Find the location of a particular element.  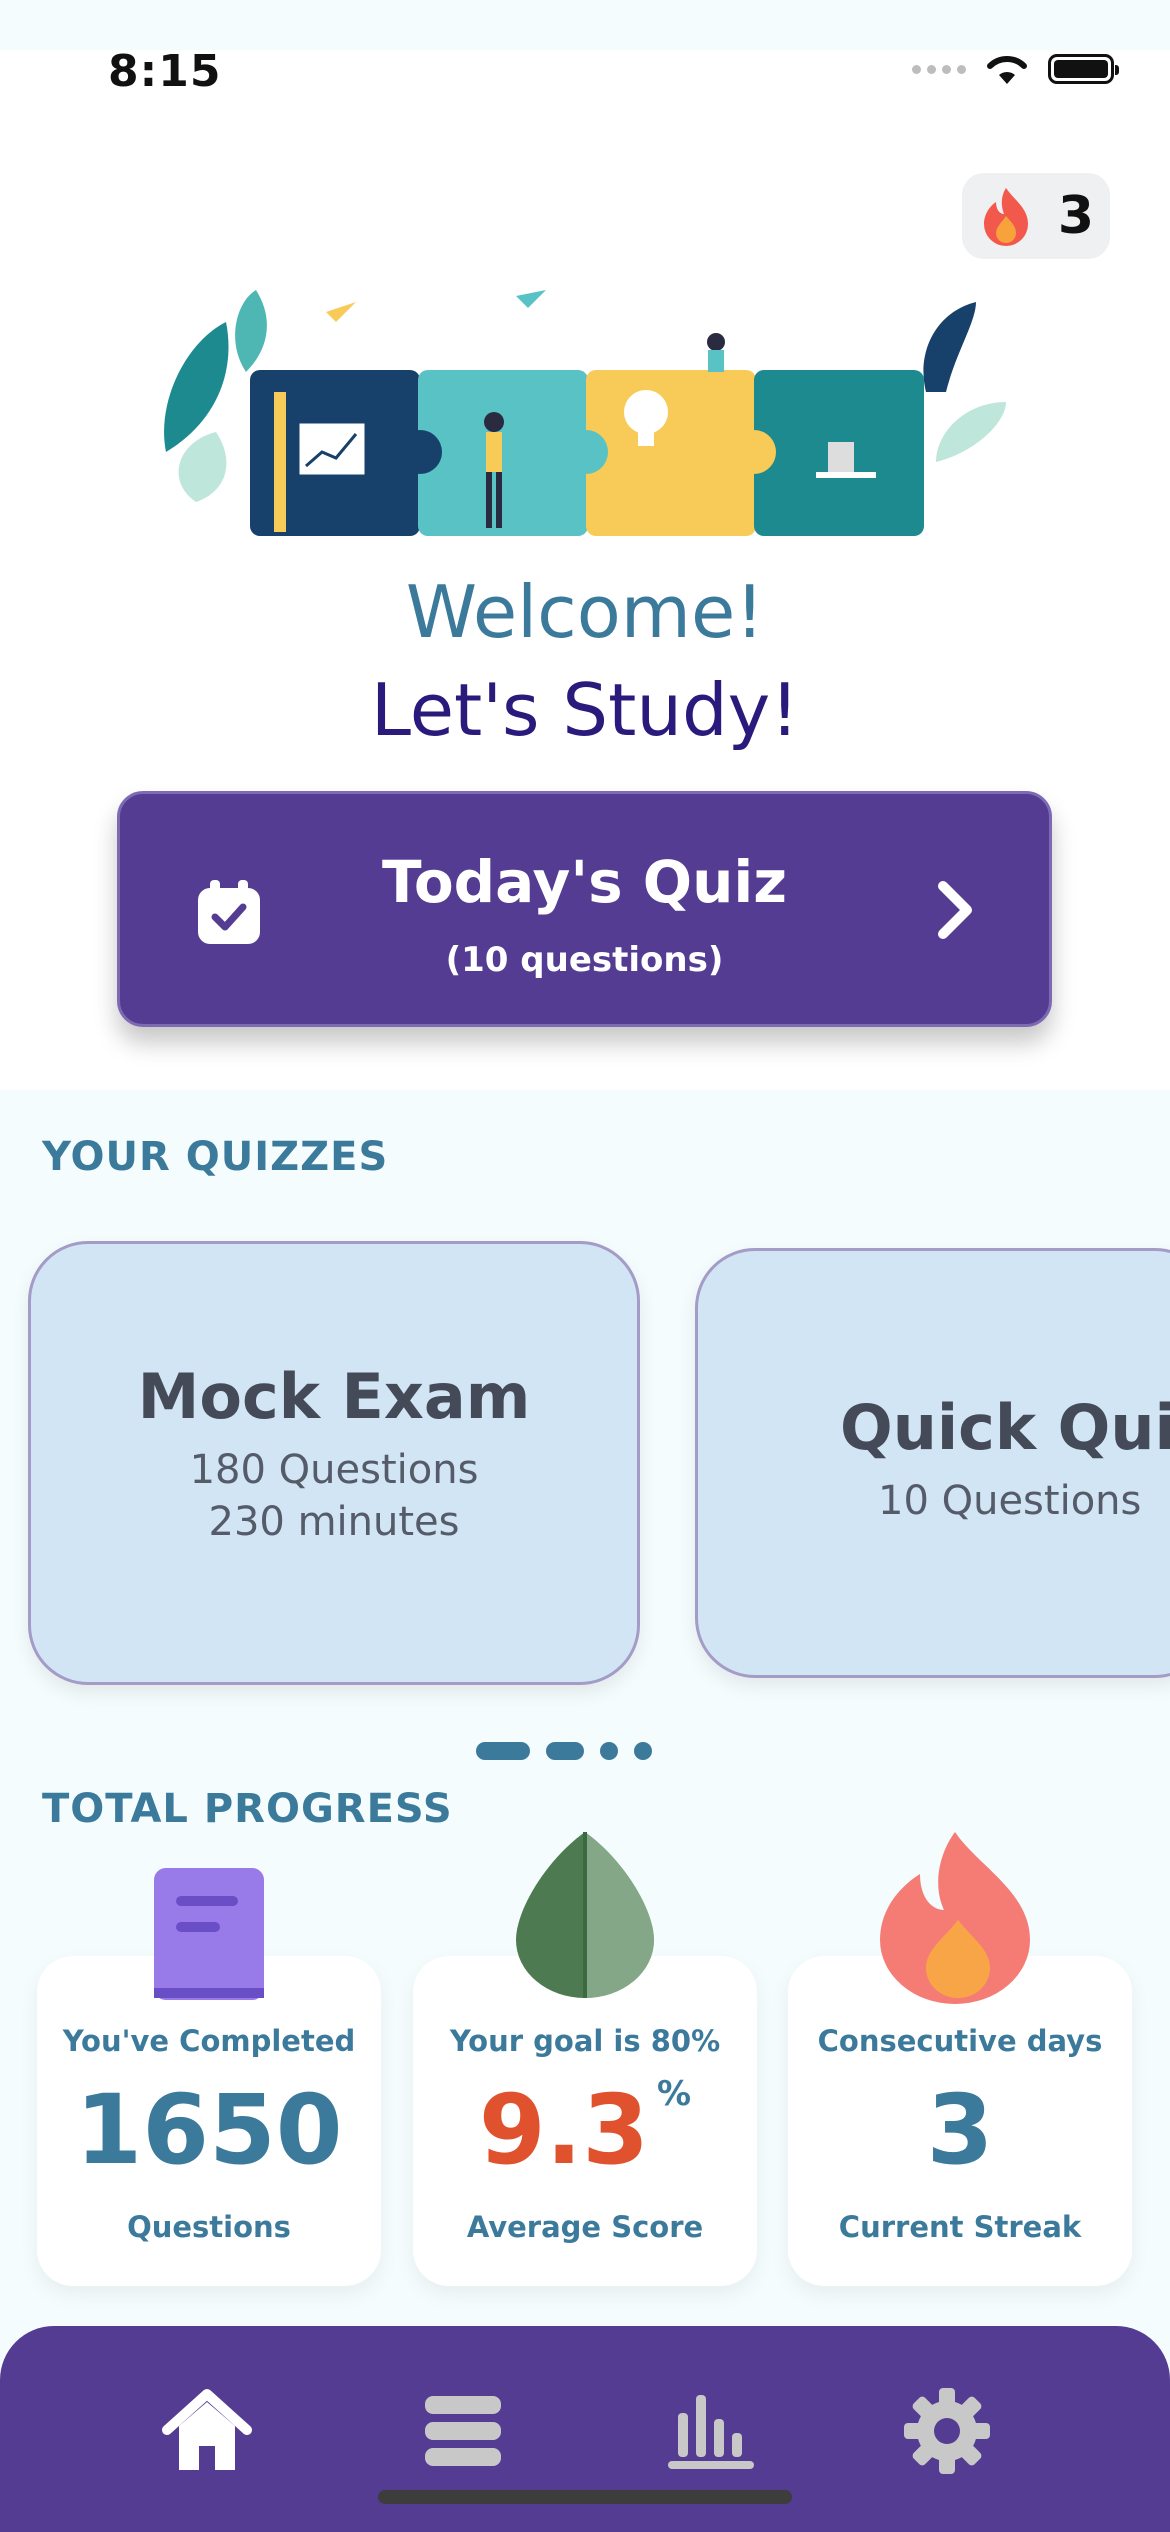

welcome-heading: Welcome! is located at coordinates (585, 612).